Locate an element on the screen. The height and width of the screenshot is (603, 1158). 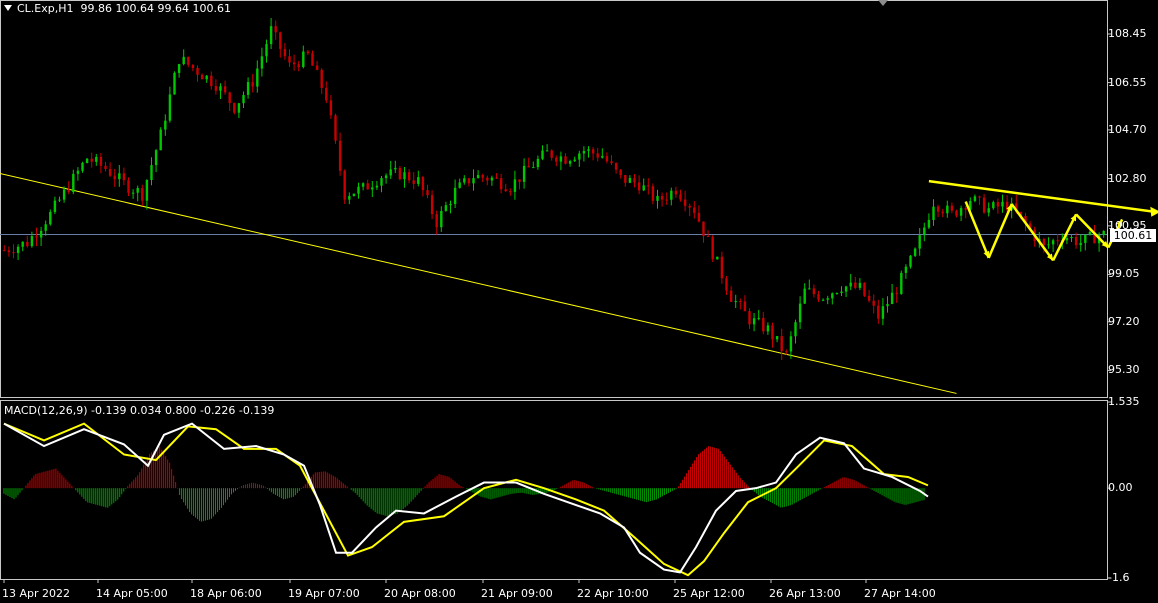
ohlc-values: 99.86 100.64 99.64 100.61 is located at coordinates (155, 8).